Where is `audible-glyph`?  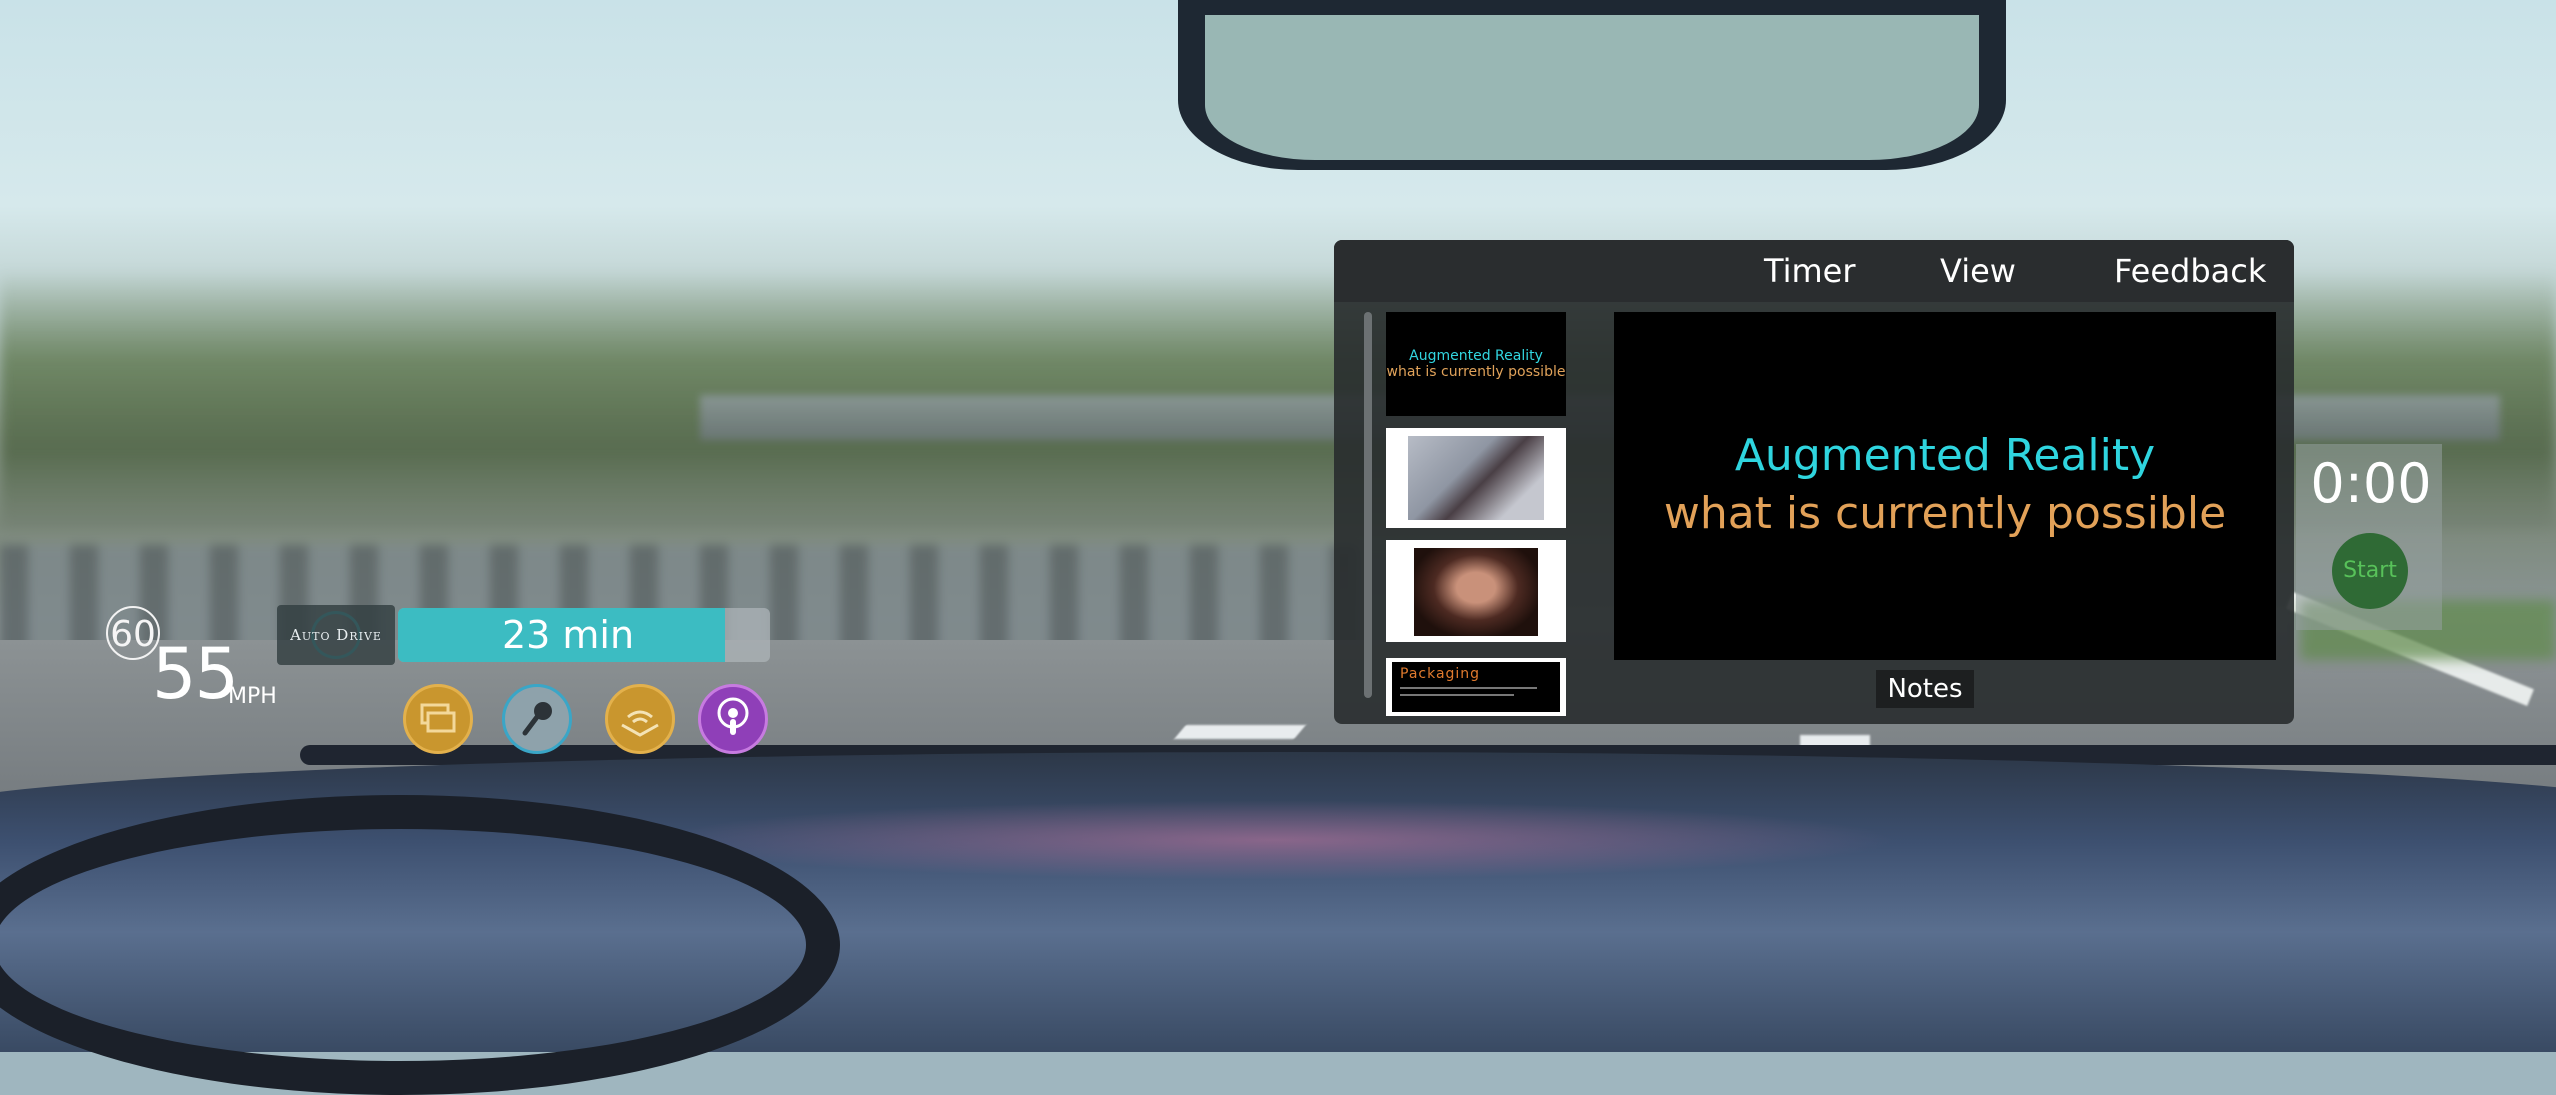 audible-glyph is located at coordinates (640, 723).